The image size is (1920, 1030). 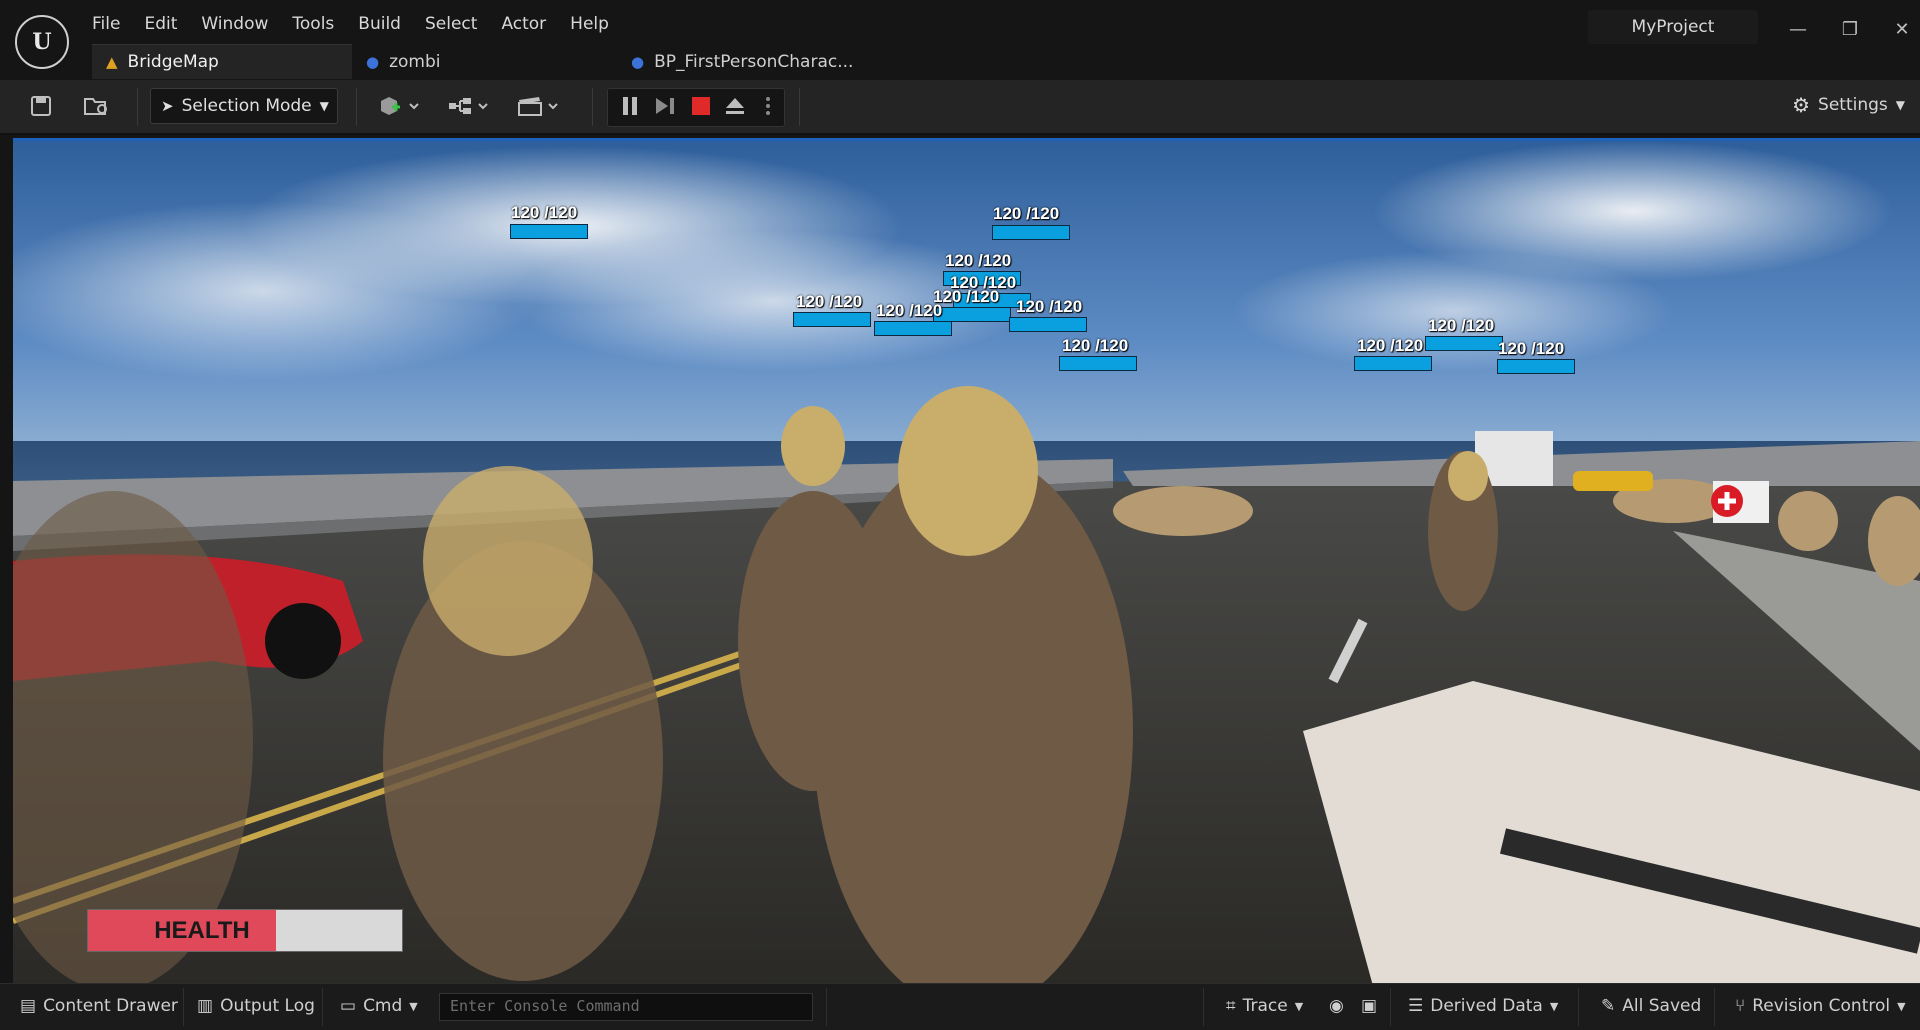 I want to click on output-log-icon: ▥, so click(x=205, y=1006).